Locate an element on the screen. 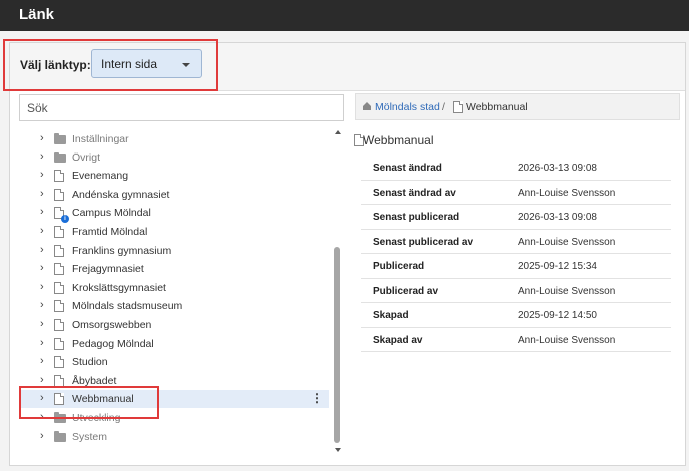 This screenshot has height=471, width=689. tree-item: › Mölndals stadsmuseum is located at coordinates (174, 306).